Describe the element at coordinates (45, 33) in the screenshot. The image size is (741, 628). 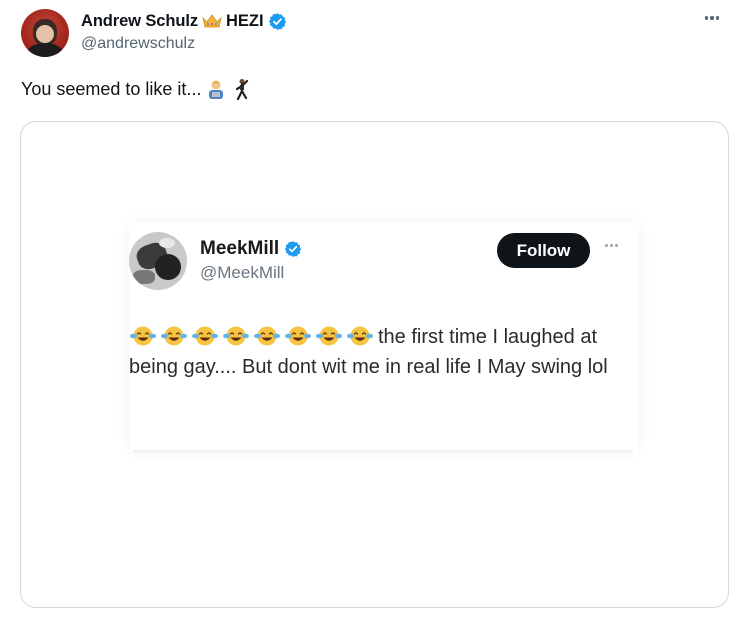
I see `author-avatar` at that location.